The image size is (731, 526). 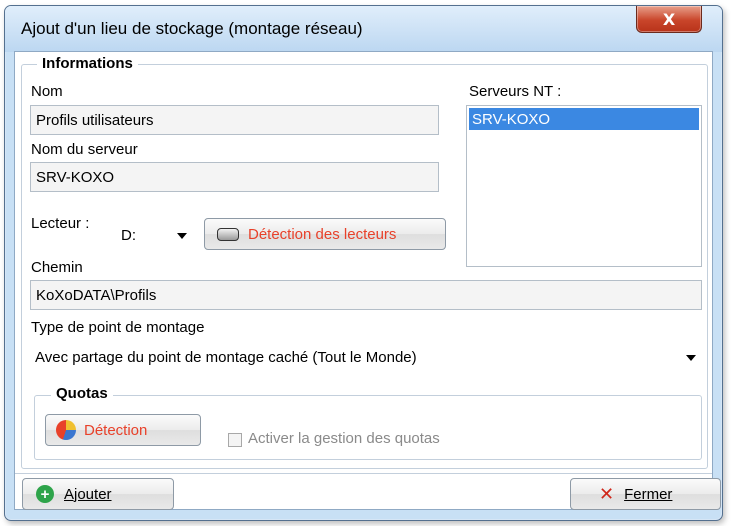 I want to click on footer-divider, so click(x=363, y=473).